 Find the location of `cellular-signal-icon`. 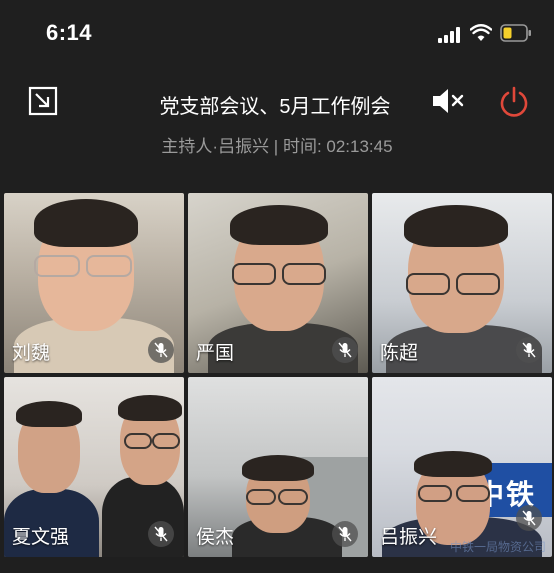

cellular-signal-icon is located at coordinates (451, 35).